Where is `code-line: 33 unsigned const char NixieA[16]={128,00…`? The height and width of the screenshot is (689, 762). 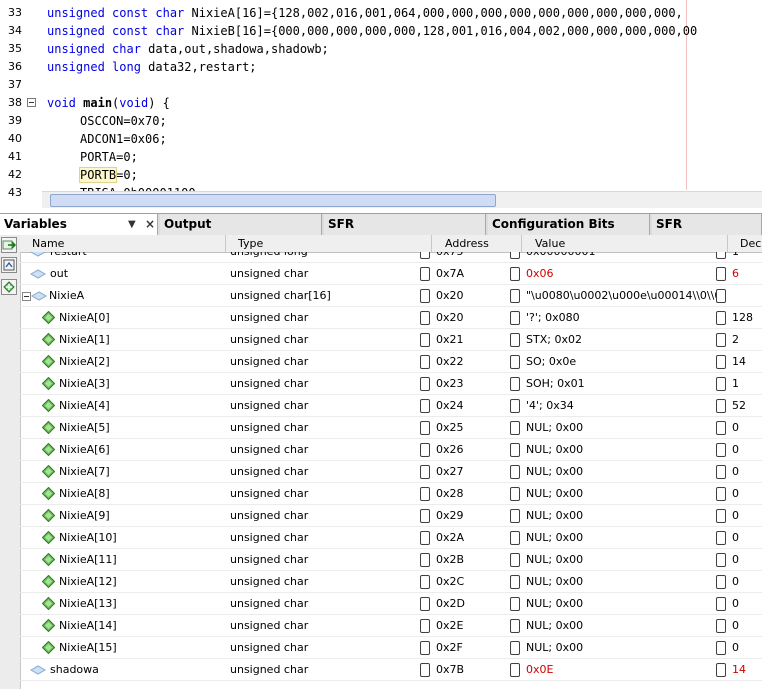
code-line: 33 unsigned const char NixieA[16]={128,00… is located at coordinates (381, 13).